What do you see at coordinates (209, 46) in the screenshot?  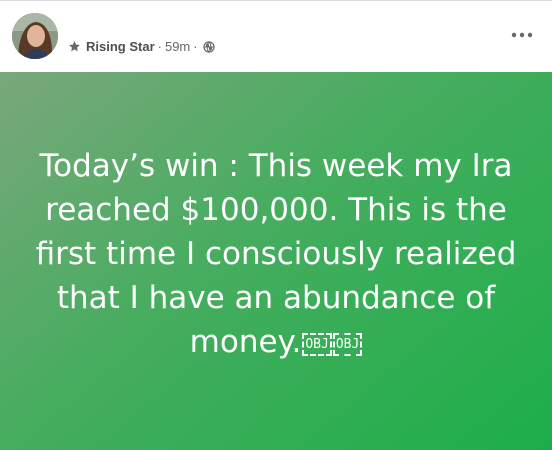 I see `globe-icon` at bounding box center [209, 46].